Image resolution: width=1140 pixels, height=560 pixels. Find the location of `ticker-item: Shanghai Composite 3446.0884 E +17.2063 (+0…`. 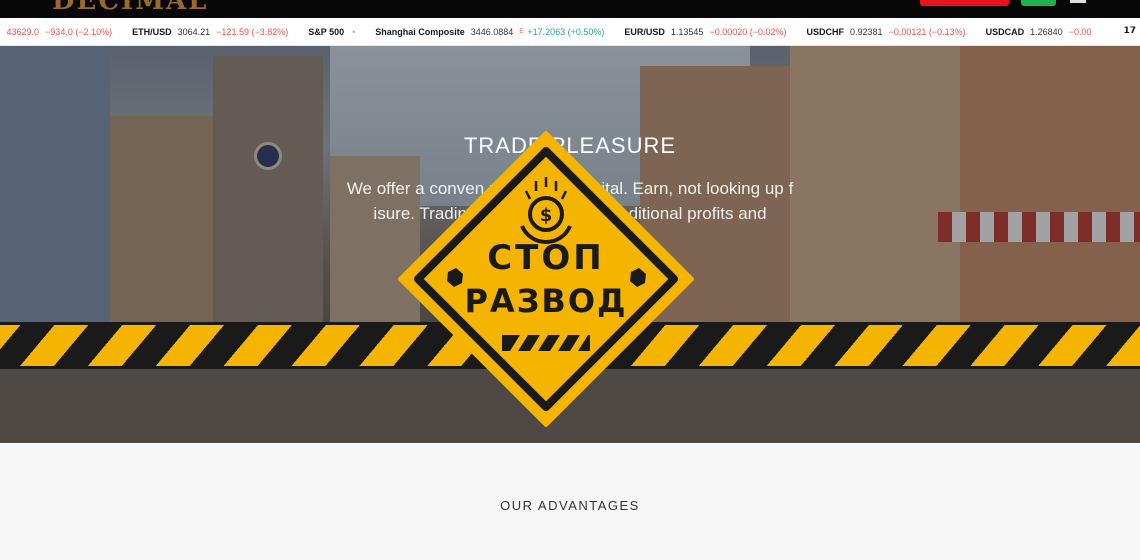

ticker-item: Shanghai Composite 3446.0884 E +17.2063 (+0… is located at coordinates (489, 32).